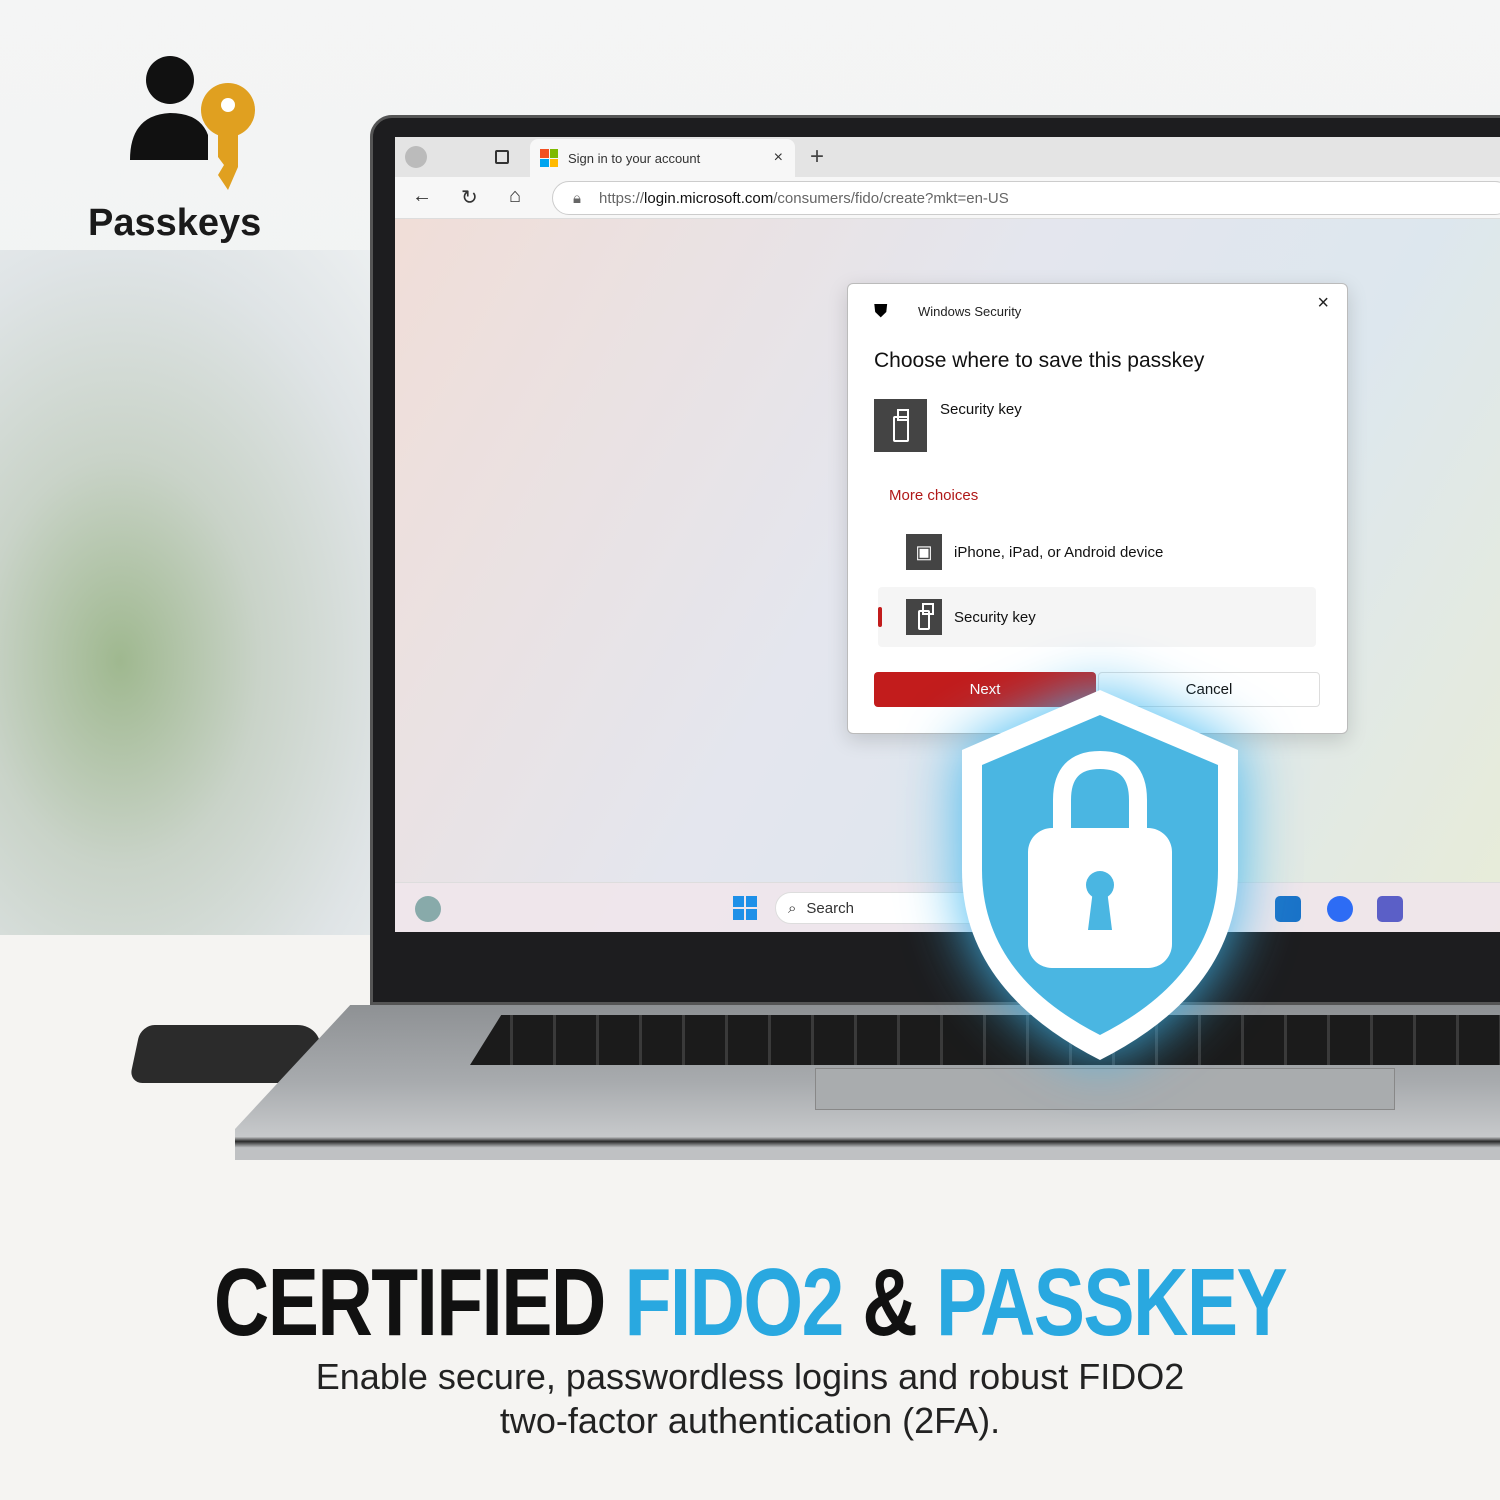  I want to click on url-path: /consumers/fido/create?mkt=en-US, so click(891, 198).